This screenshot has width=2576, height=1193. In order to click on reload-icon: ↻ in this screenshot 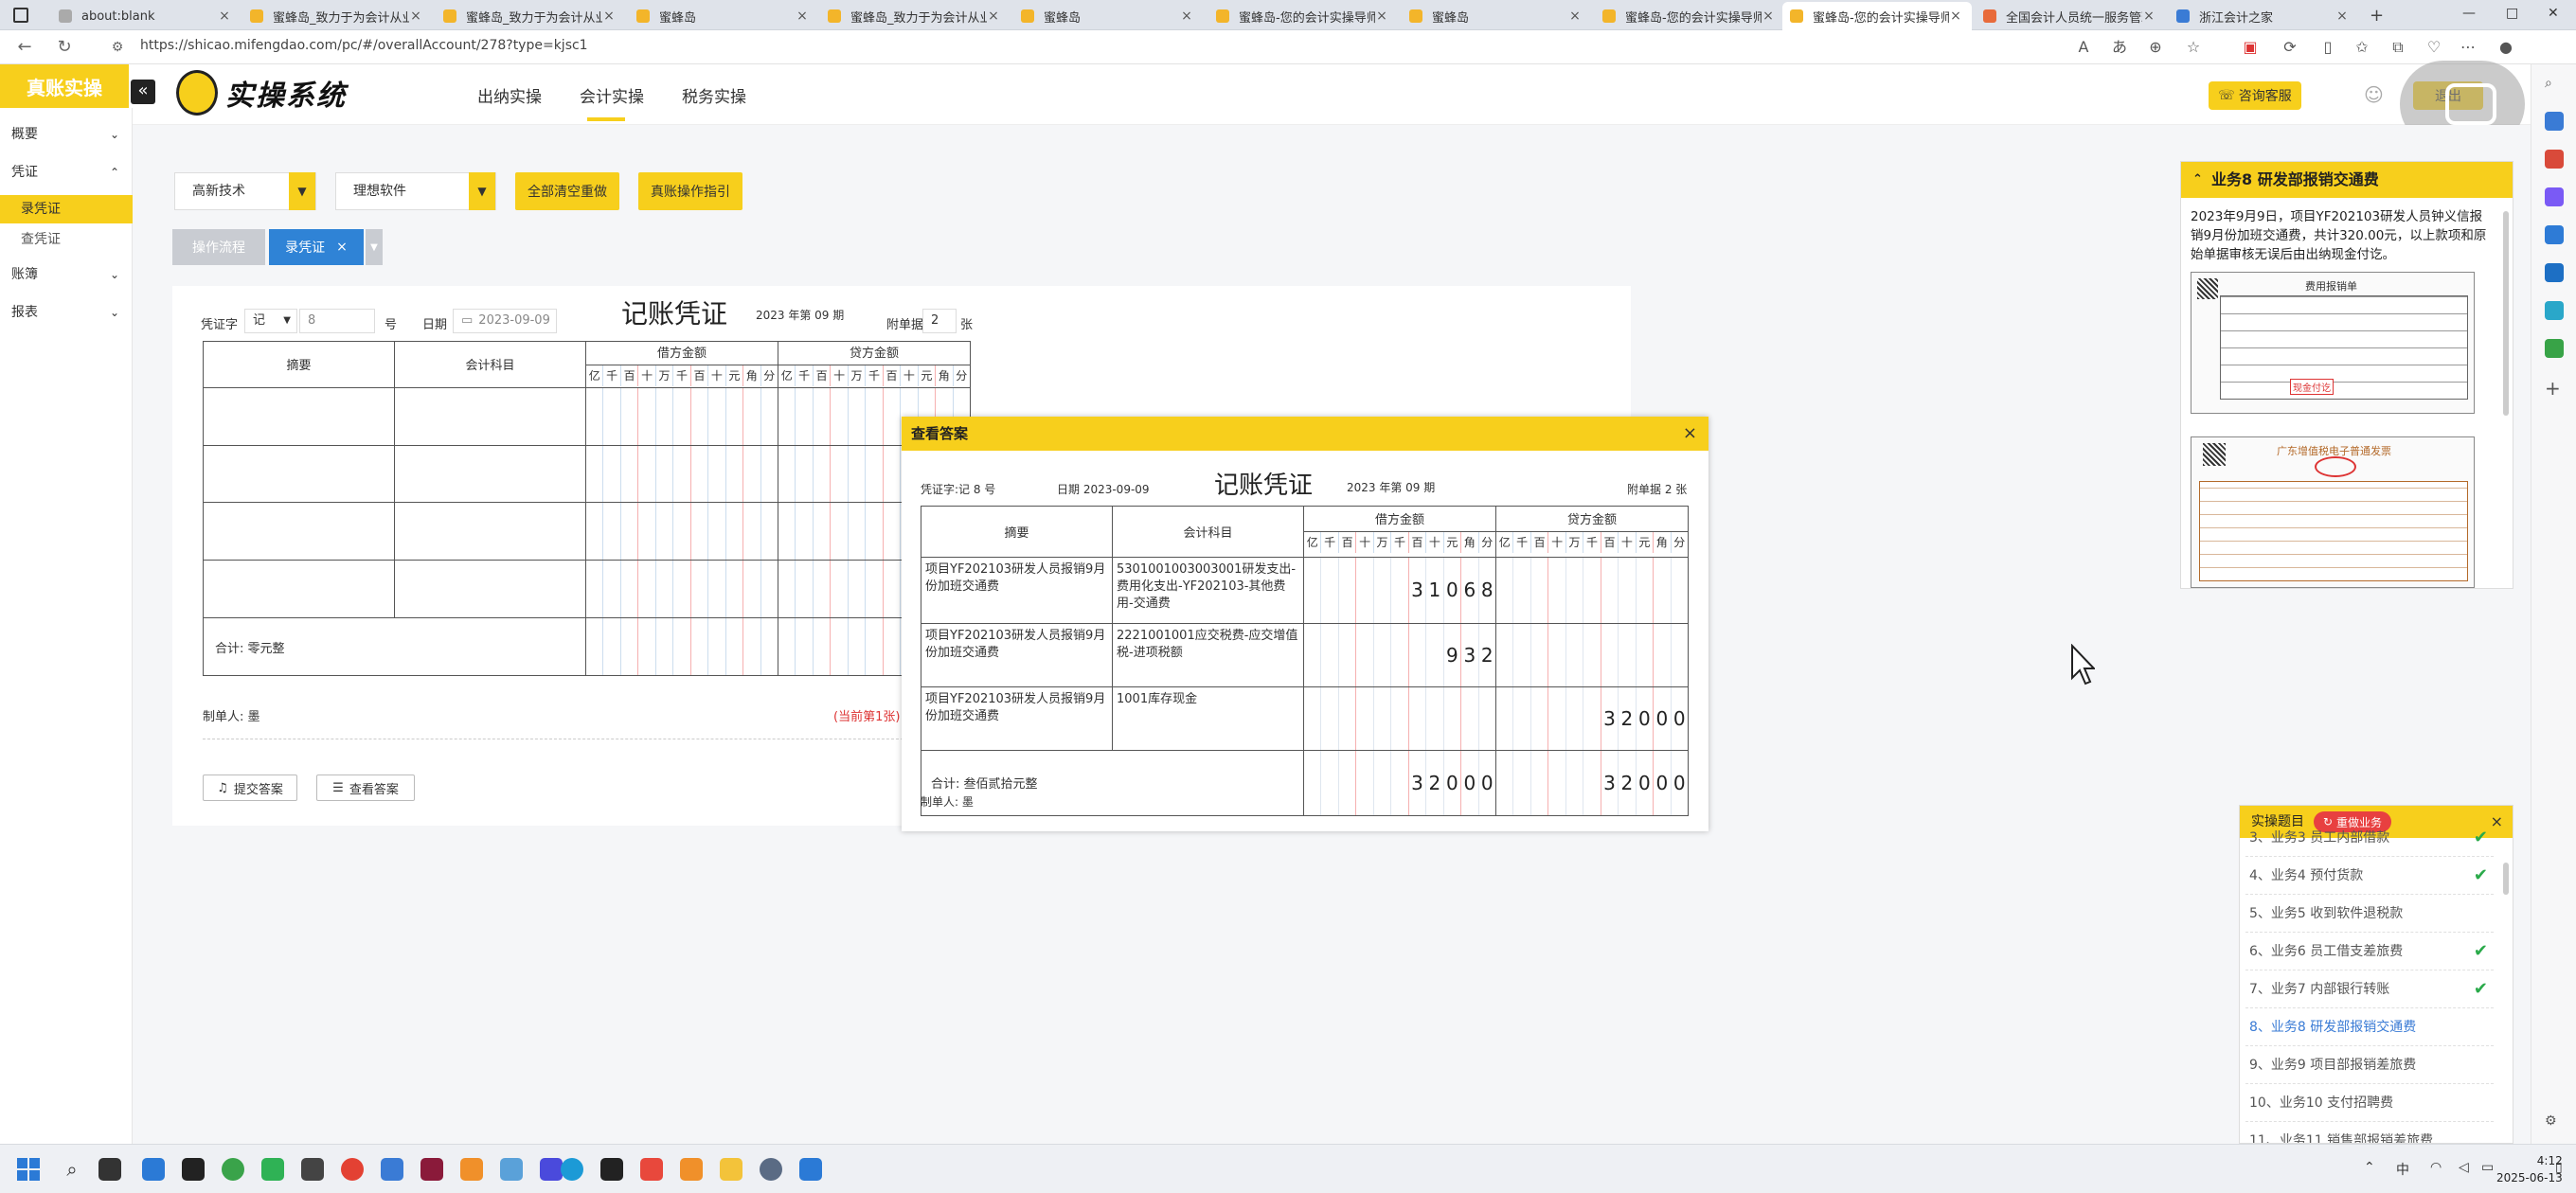, I will do `click(64, 47)`.